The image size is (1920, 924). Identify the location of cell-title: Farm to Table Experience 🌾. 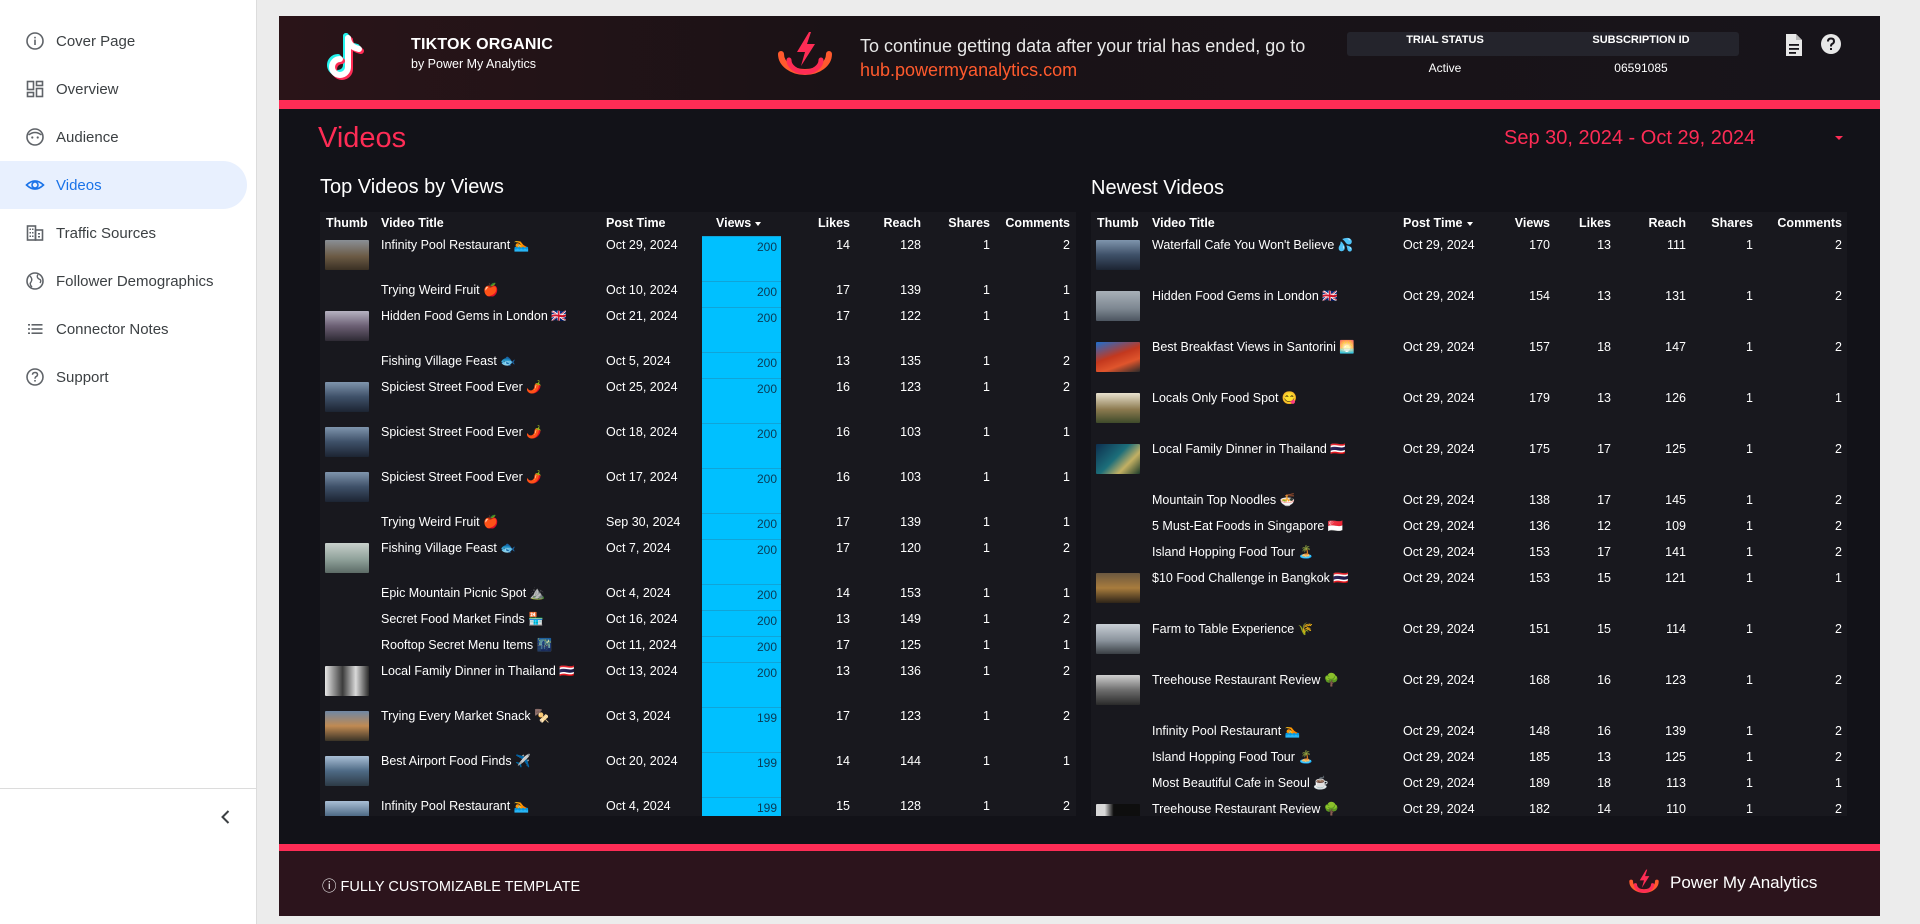
(1232, 629).